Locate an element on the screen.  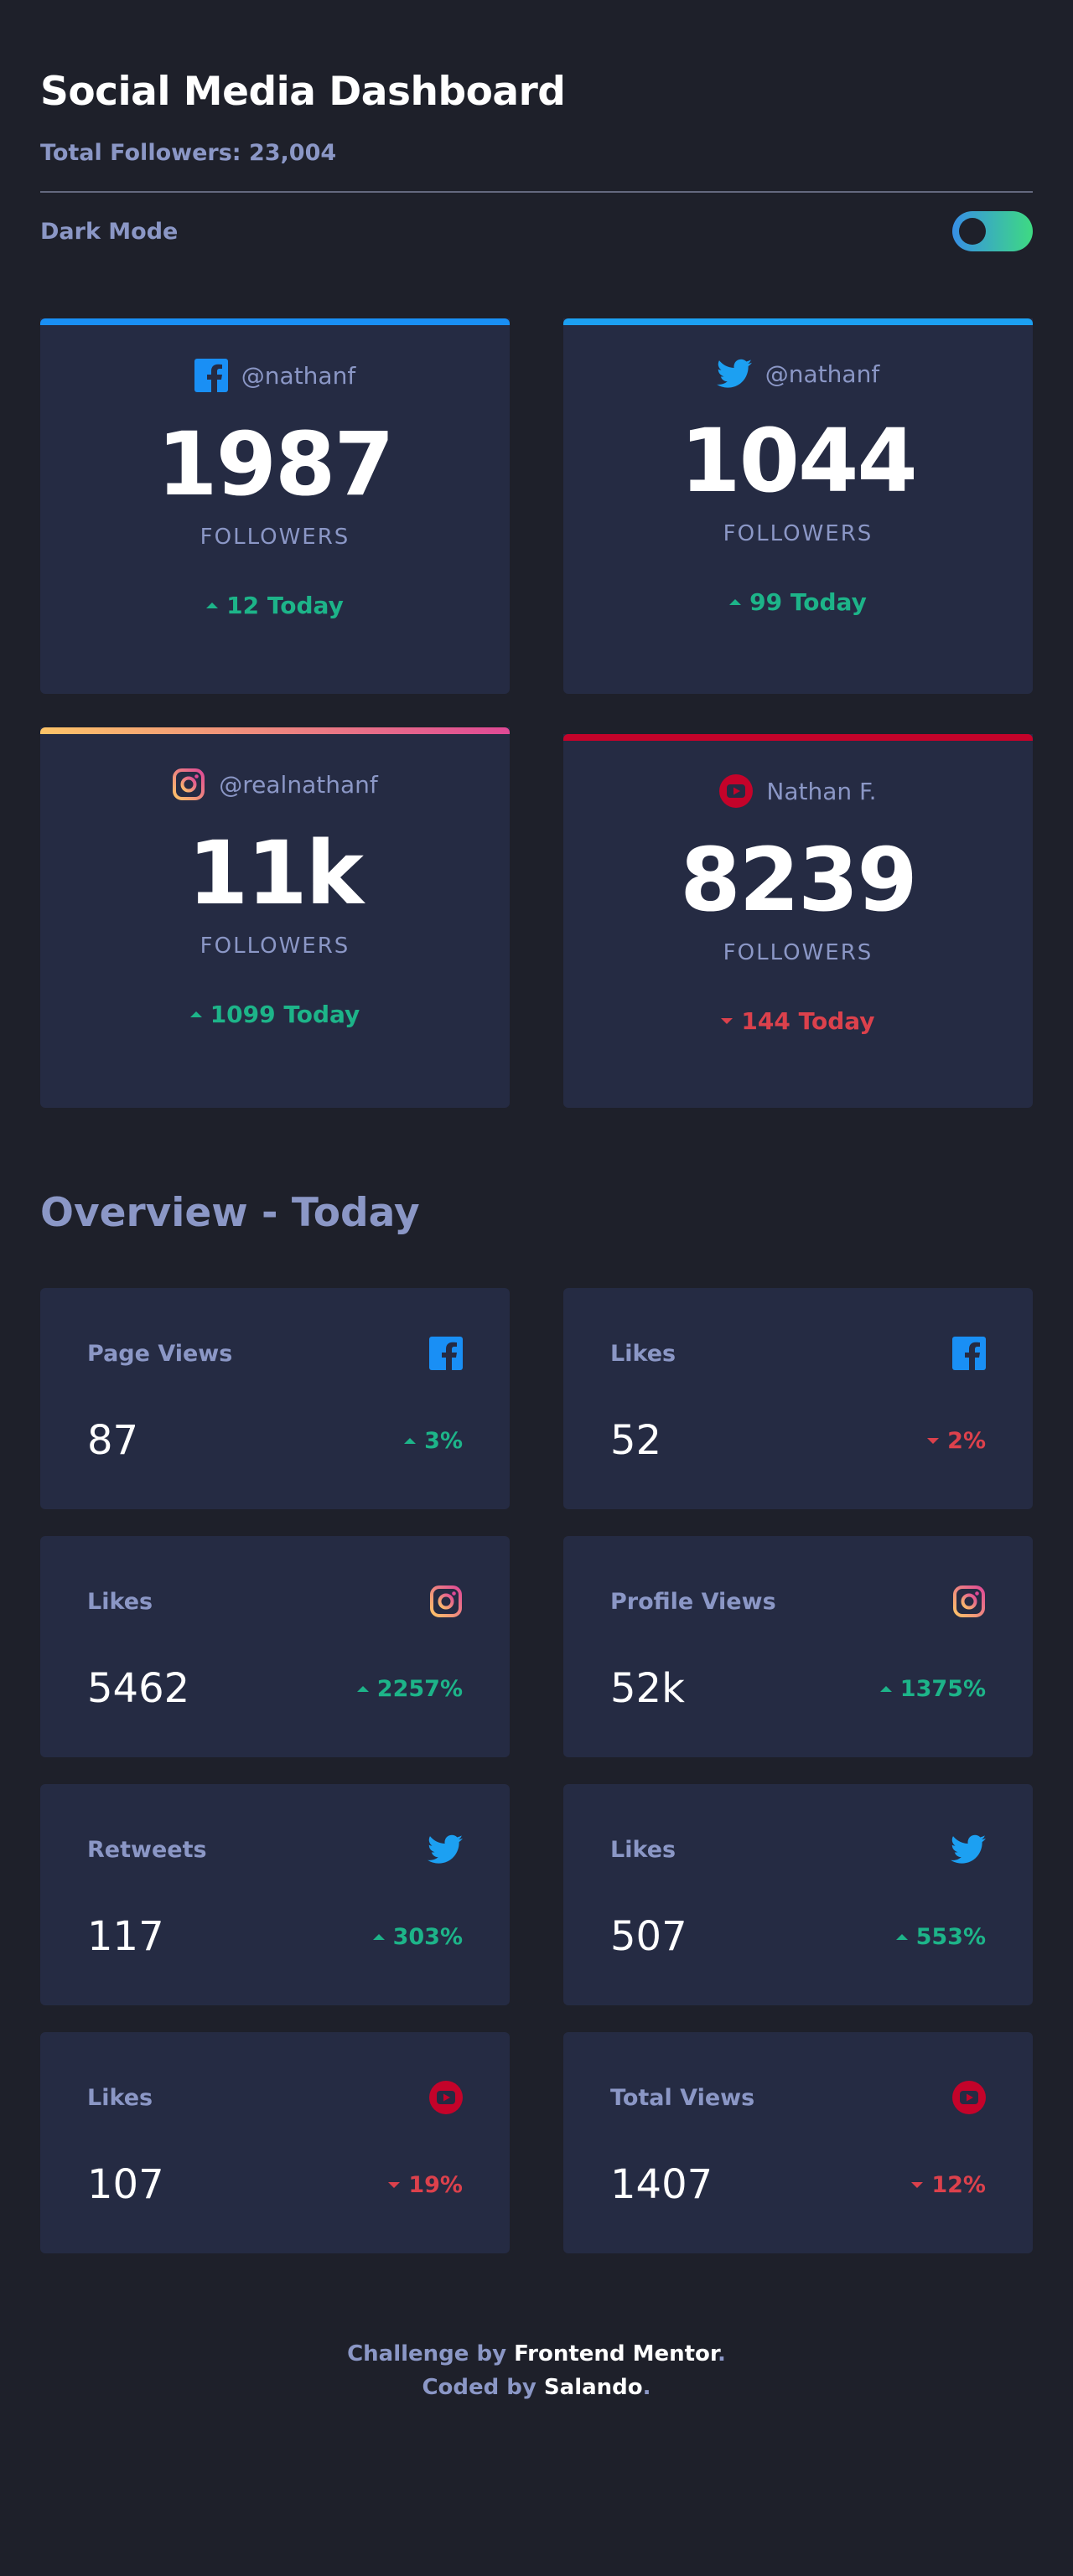
today-change: 12 Today is located at coordinates (275, 605).